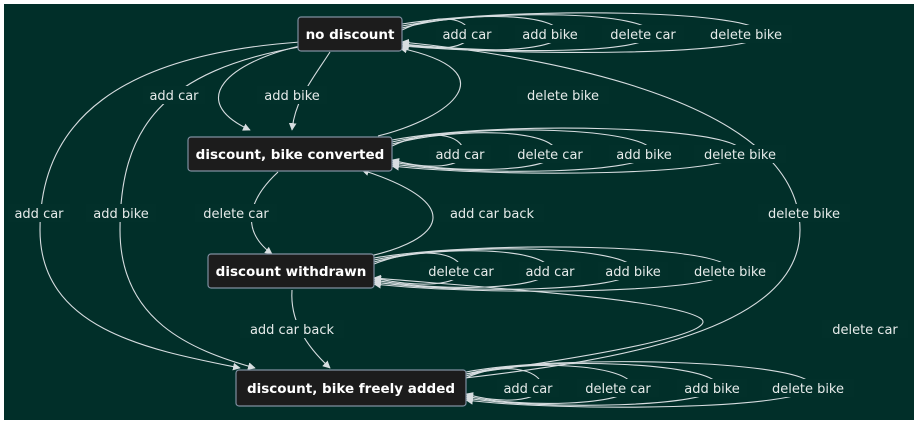 The width and height of the screenshot is (918, 424). I want to click on label-nd-self-delete-car: delete car, so click(643, 34).